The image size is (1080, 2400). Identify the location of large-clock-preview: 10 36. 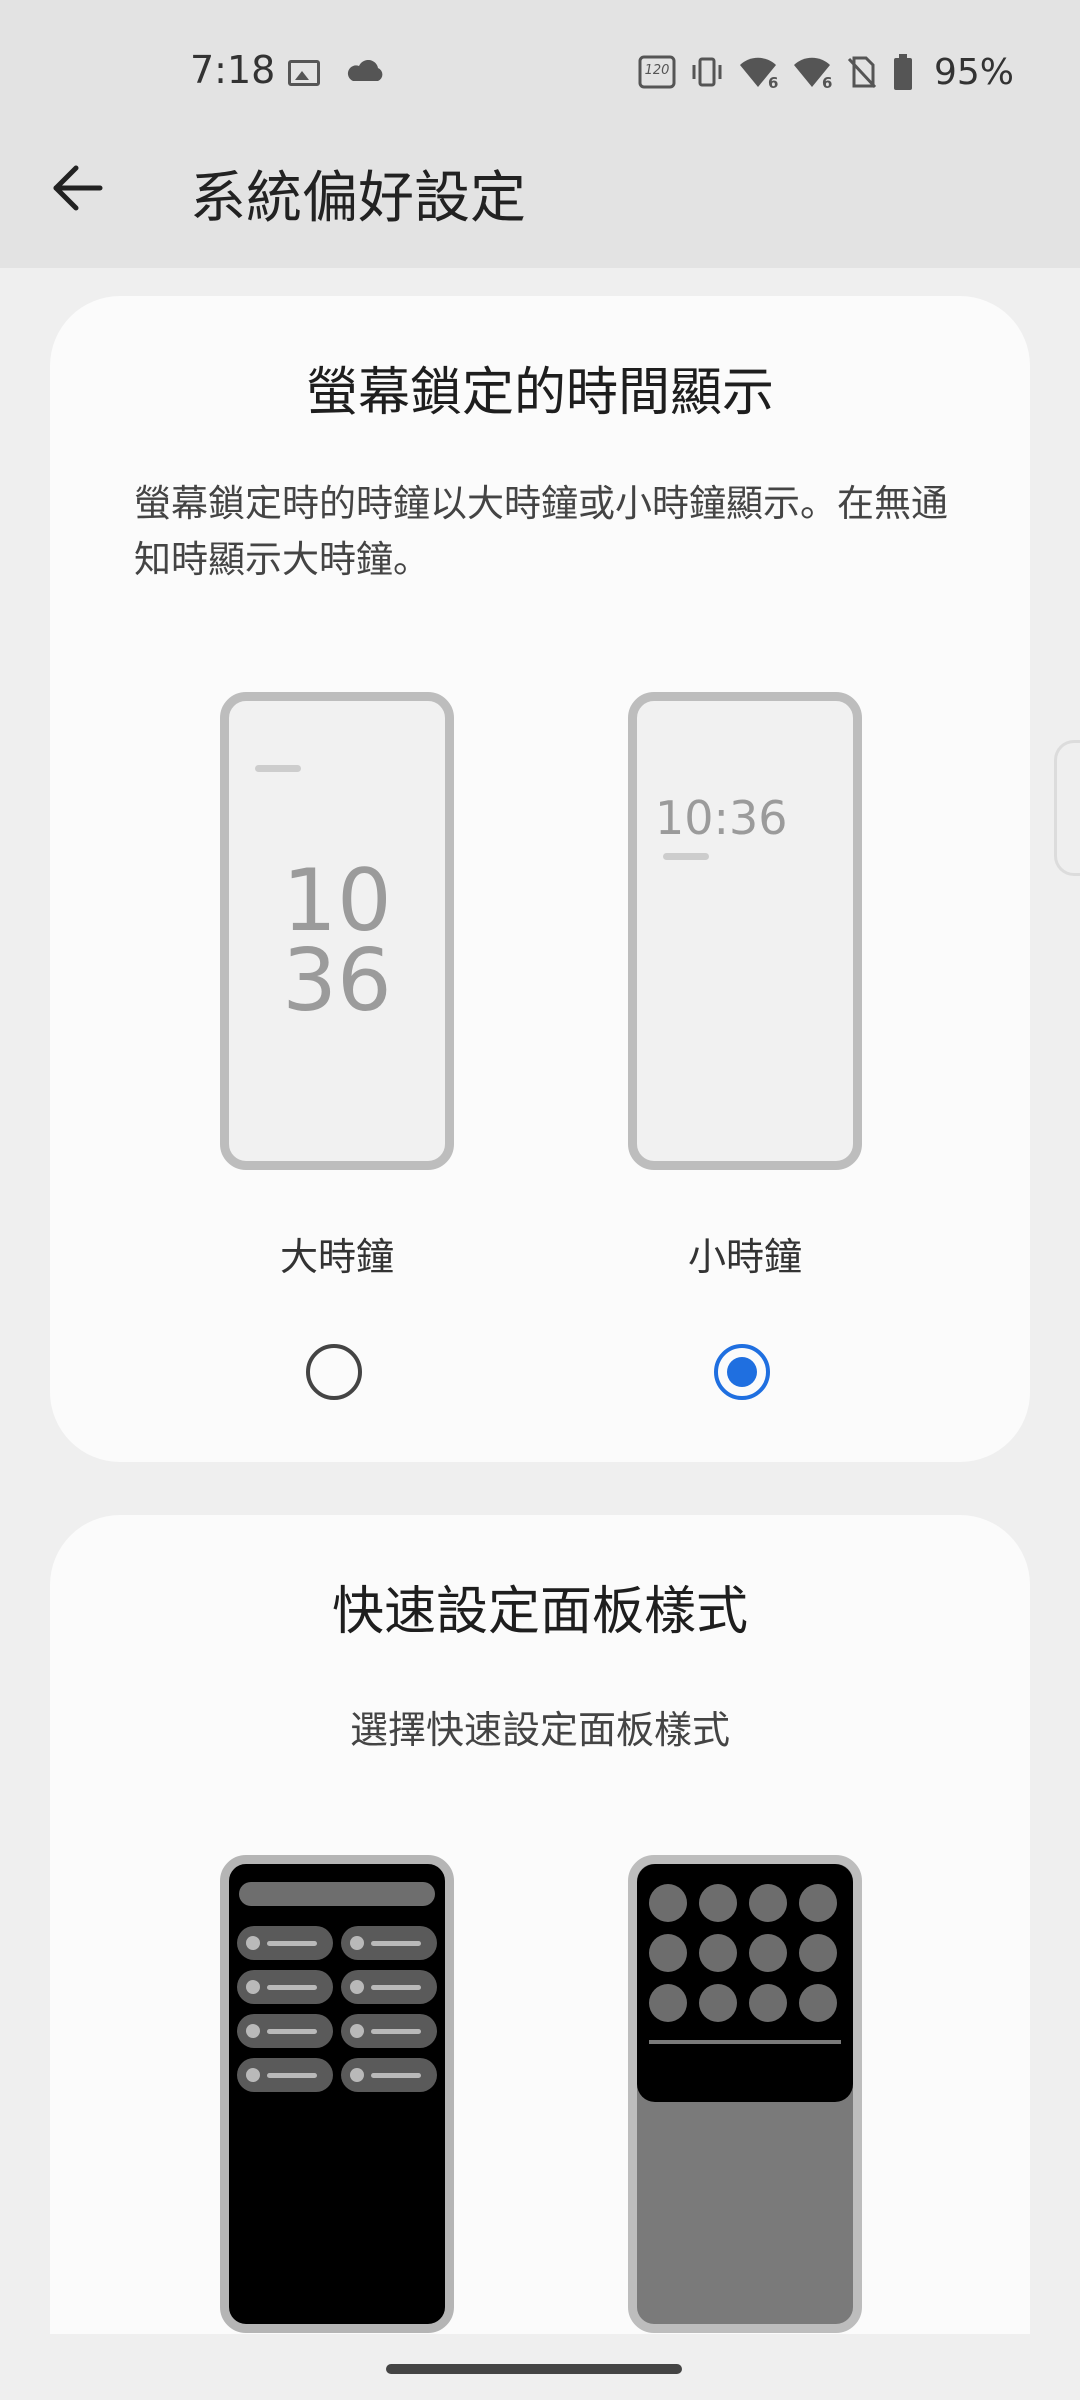
(337, 931).